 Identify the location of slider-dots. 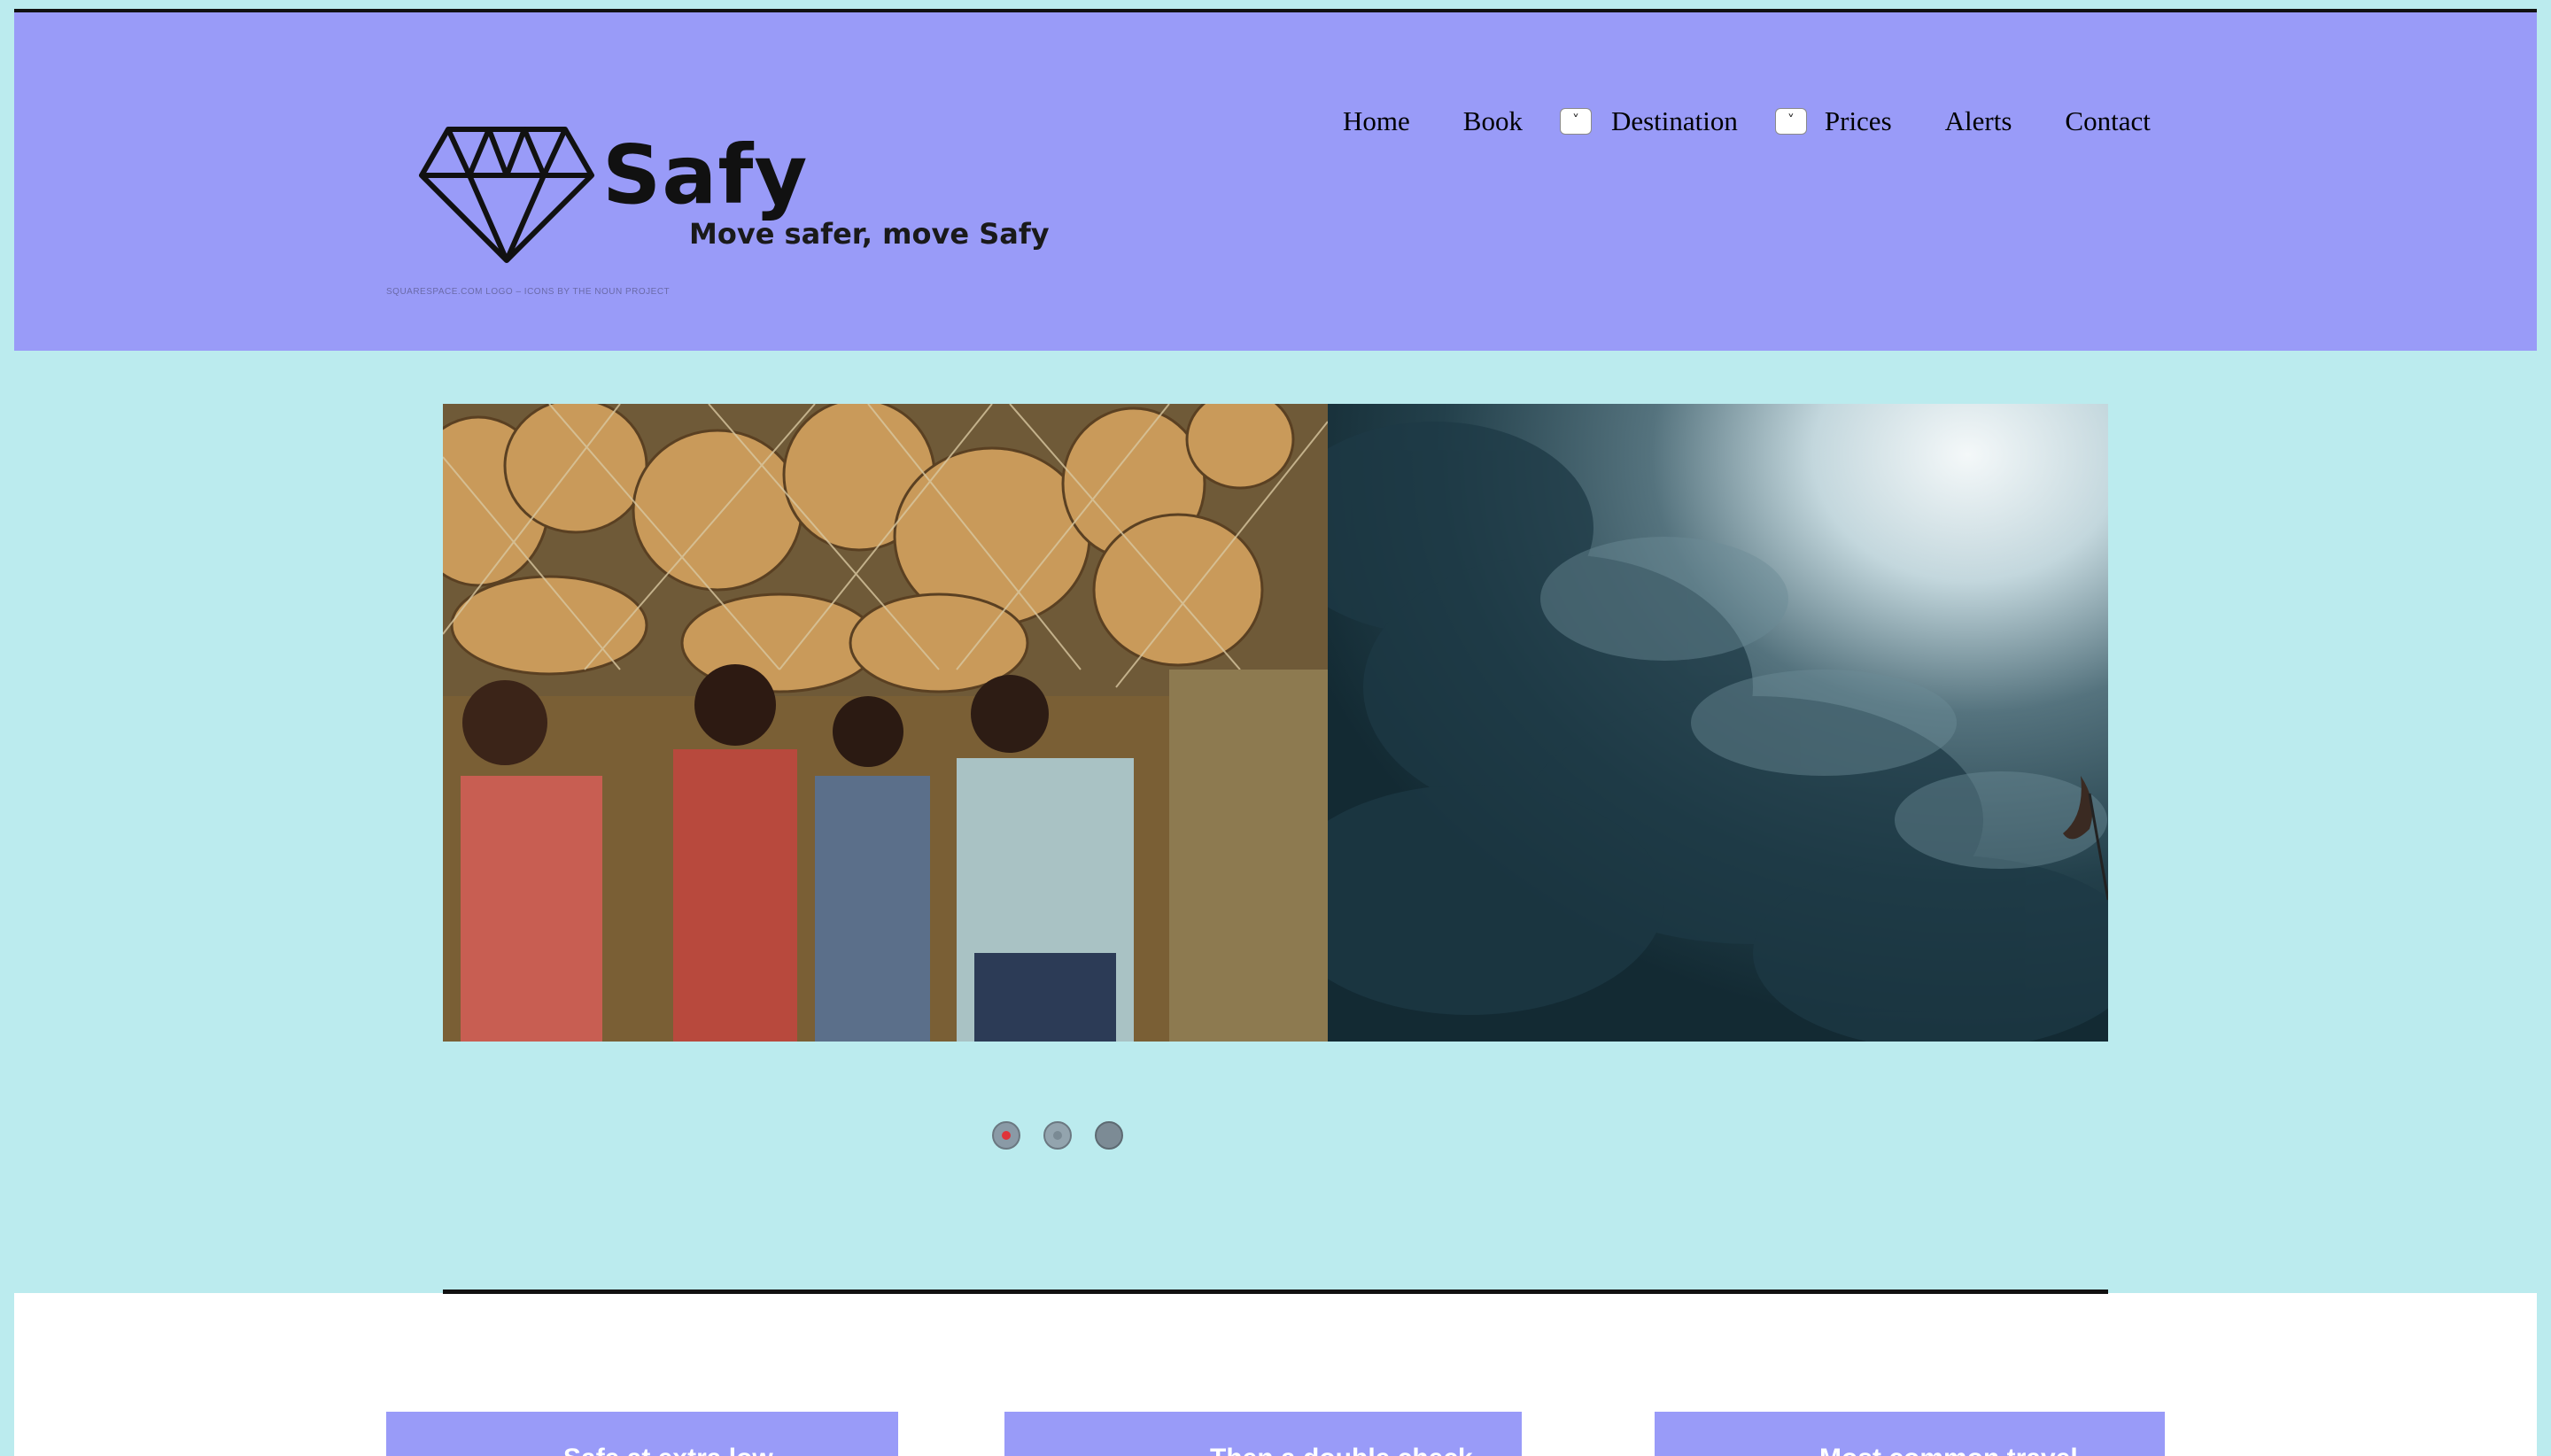
(1057, 1135).